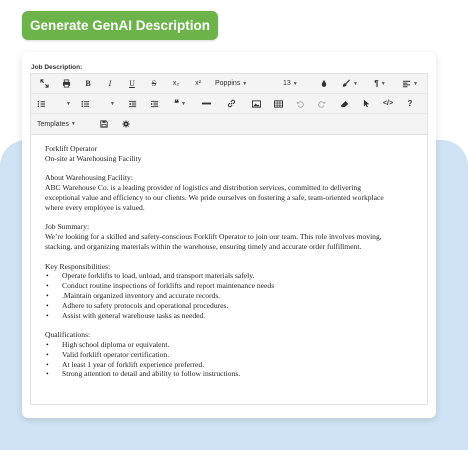 The width and height of the screenshot is (468, 450). I want to click on responsibilities-heading: Key Responsibilities:, so click(78, 266).